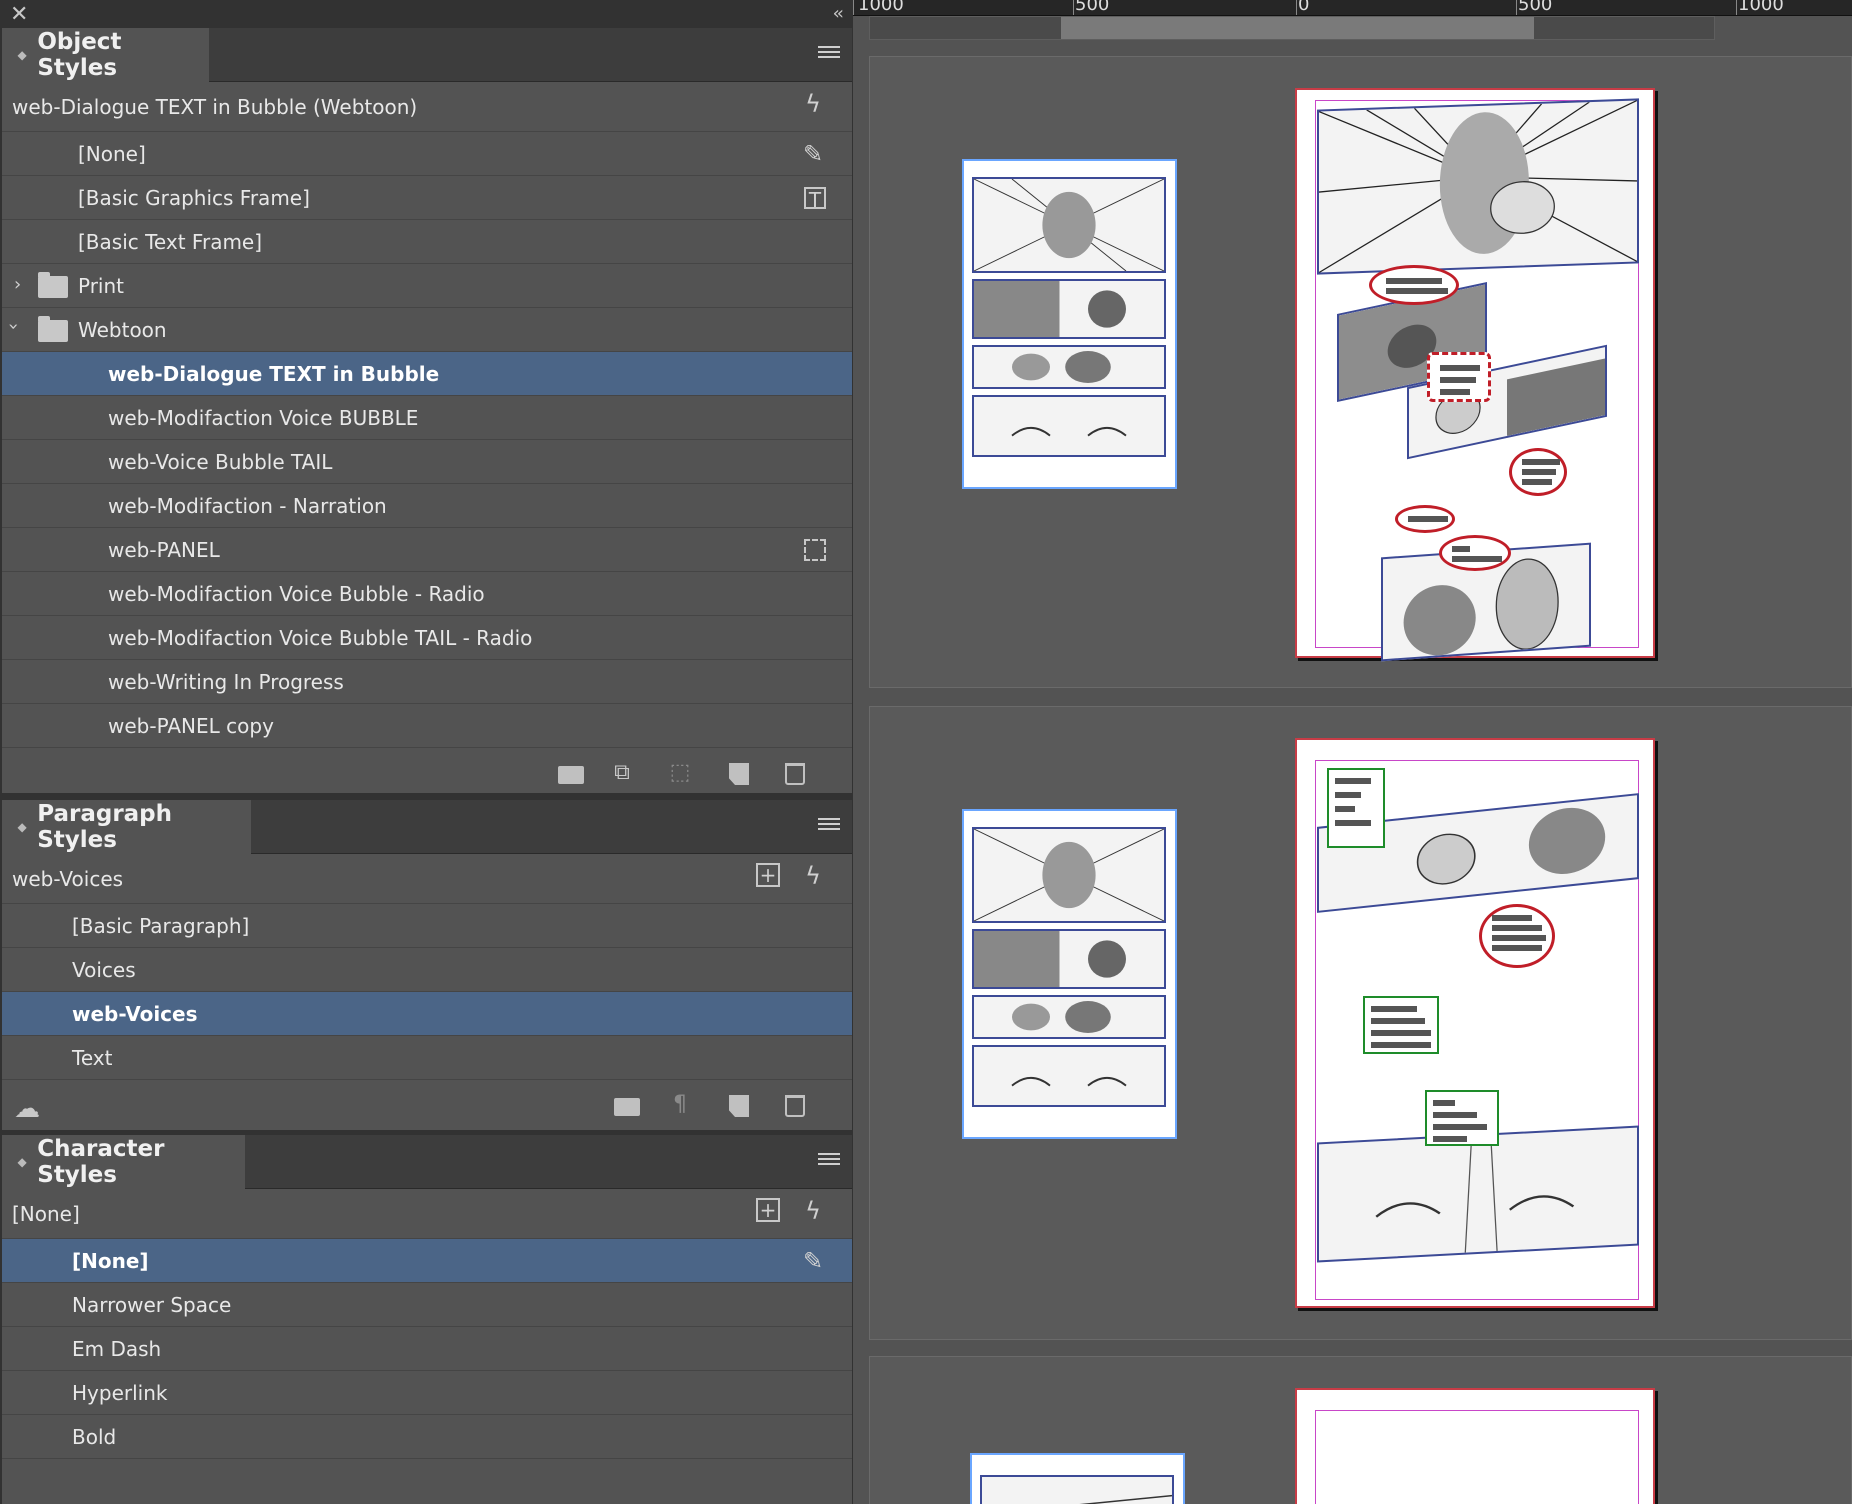 The height and width of the screenshot is (1504, 1852). I want to click on style-item-label: [None], so click(110, 1260).